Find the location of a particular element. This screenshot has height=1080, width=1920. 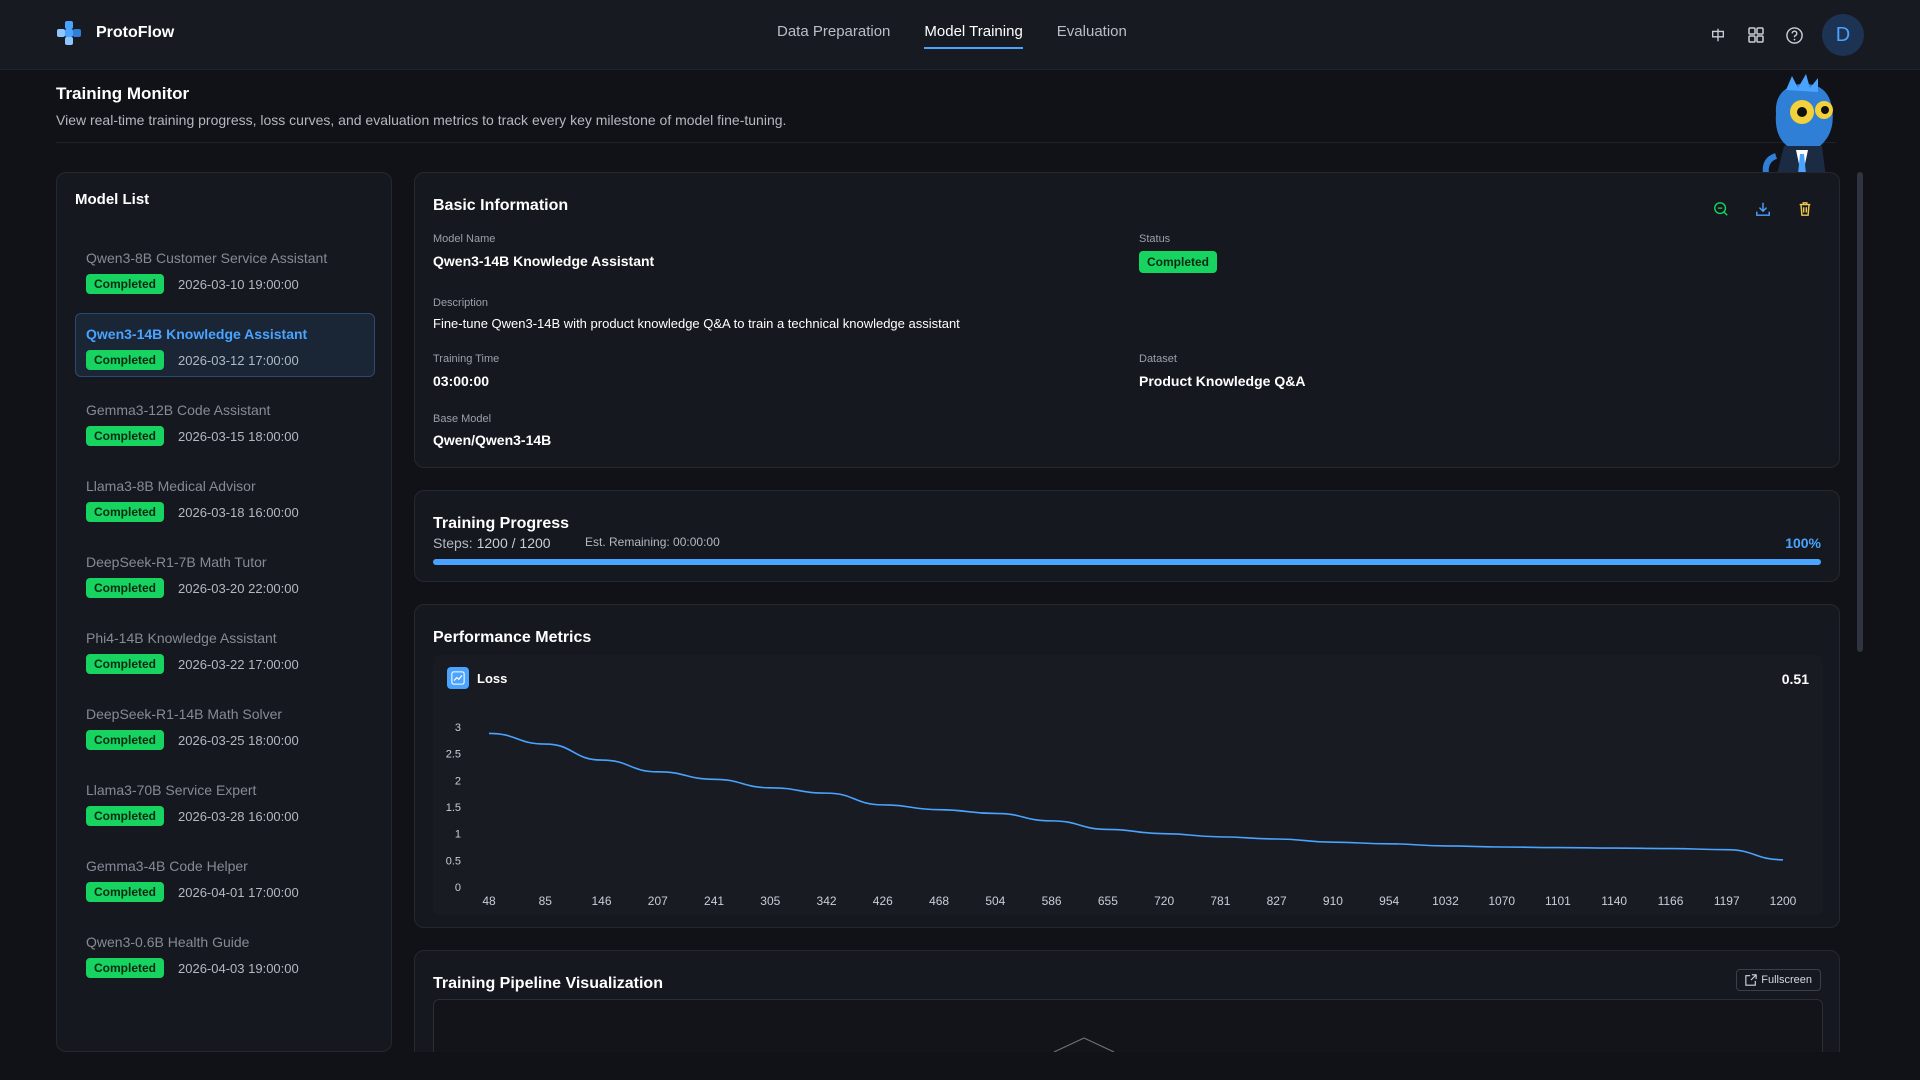

x-tick-label: 655 is located at coordinates (1108, 901).